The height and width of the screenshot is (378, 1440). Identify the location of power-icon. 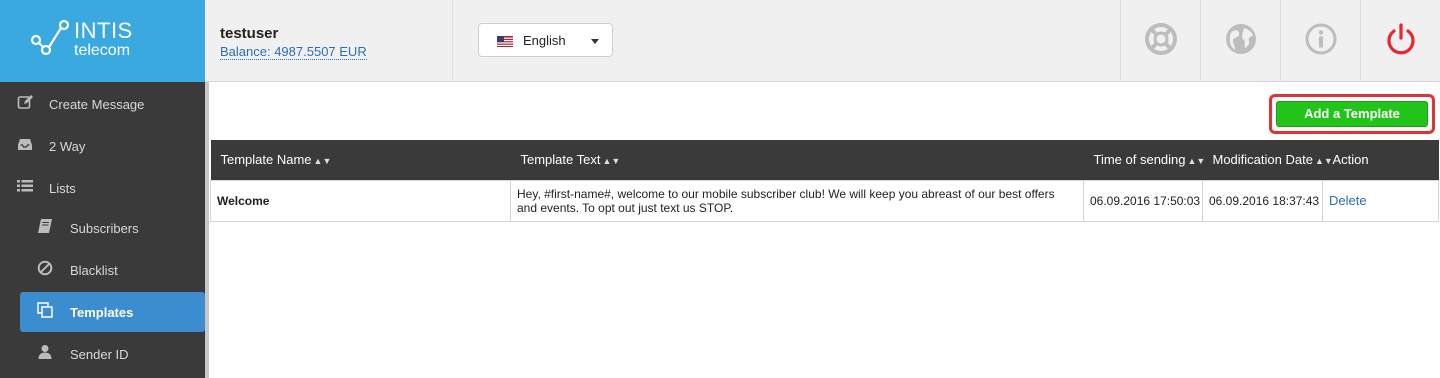
(1401, 39).